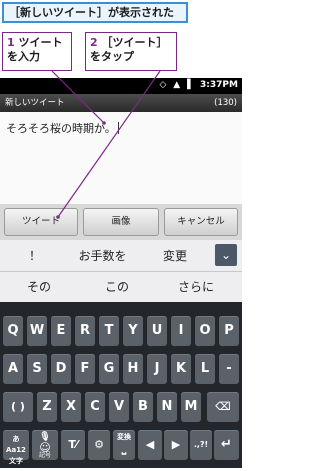 The height and width of the screenshot is (471, 320). Describe the element at coordinates (58, 217) in the screenshot. I see `callout-line-2-endpoint` at that location.